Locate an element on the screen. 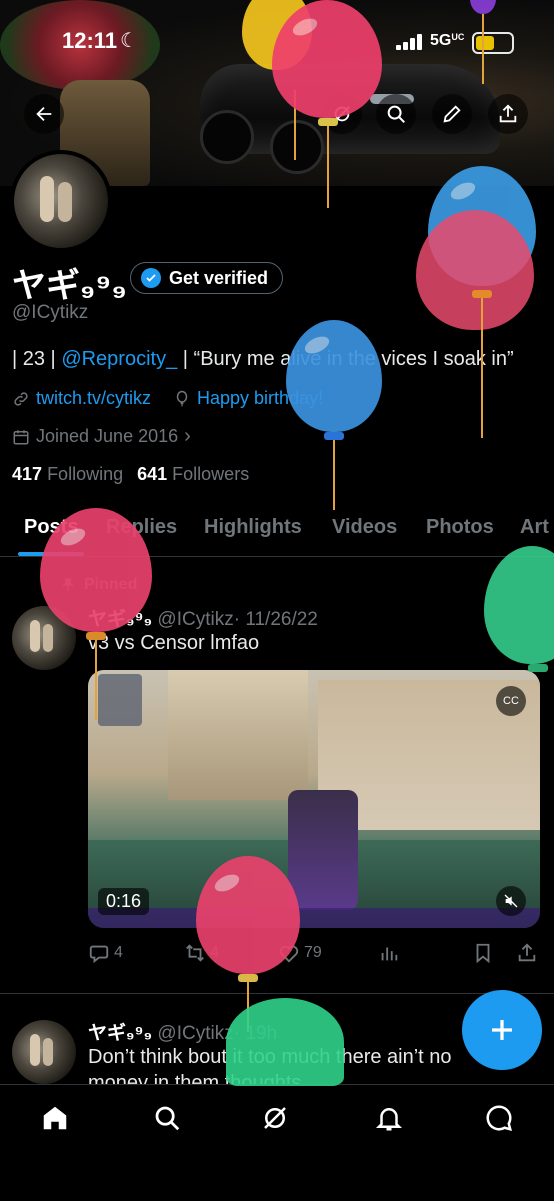 The width and height of the screenshot is (554, 1201). display-name: ヤギ₉⁹₉ is located at coordinates (69, 286).